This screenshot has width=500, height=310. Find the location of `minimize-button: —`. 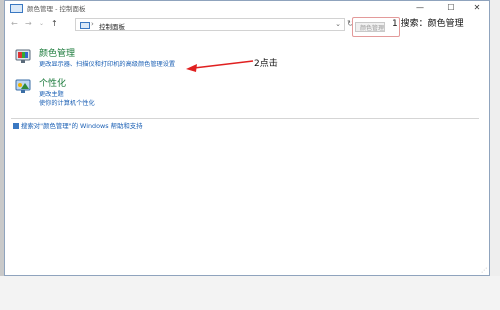

minimize-button: — is located at coordinates (420, 7).